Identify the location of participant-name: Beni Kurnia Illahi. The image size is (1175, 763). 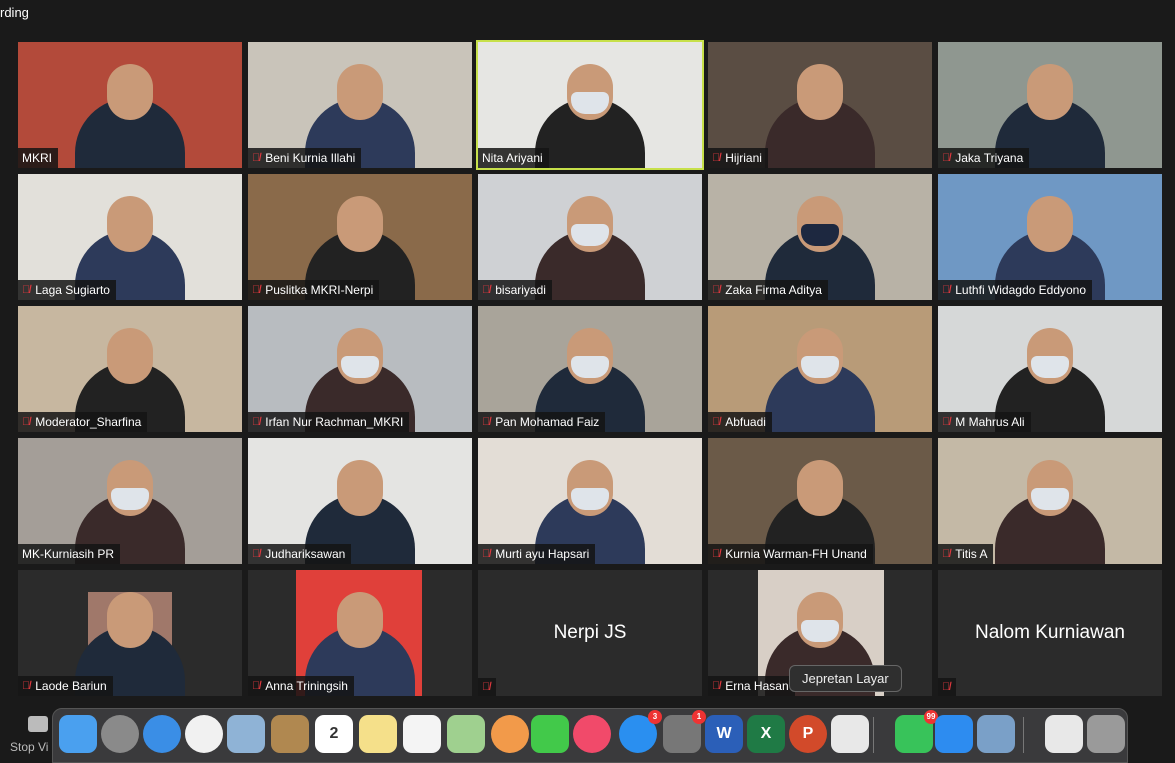
(310, 158).